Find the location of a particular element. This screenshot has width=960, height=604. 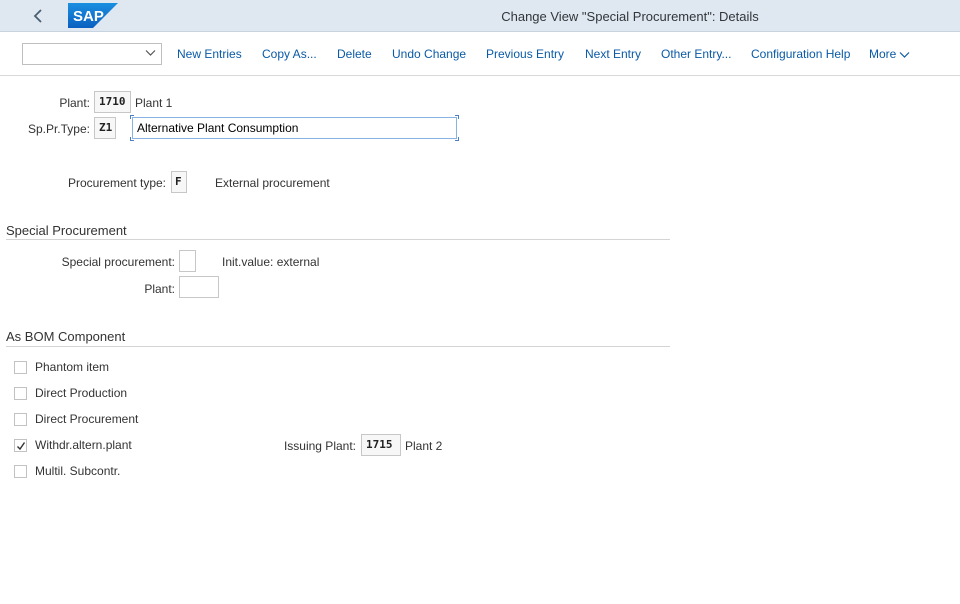

more-label: More is located at coordinates (883, 54).